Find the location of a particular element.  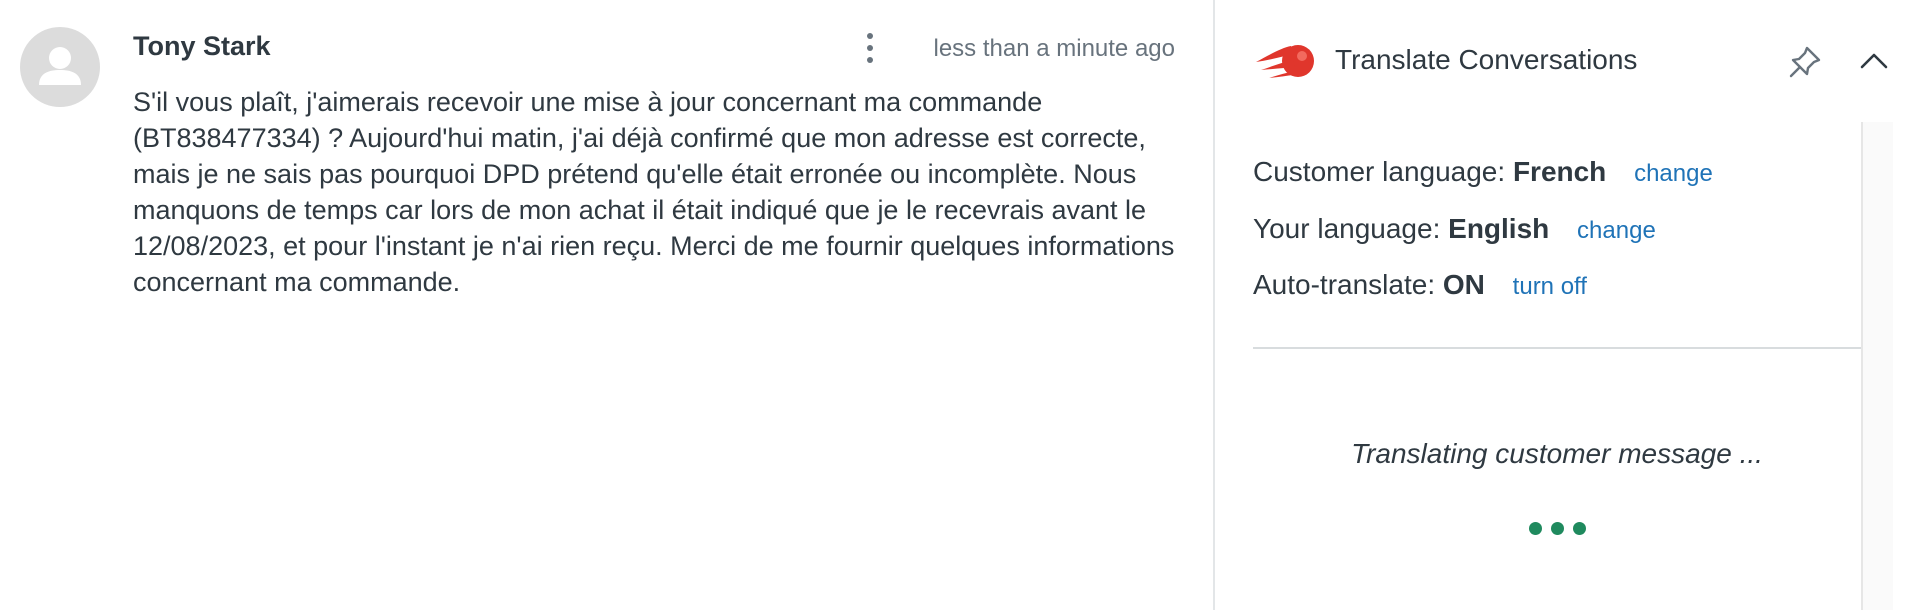

panel-title: Translate Conversations is located at coordinates (1486, 59).